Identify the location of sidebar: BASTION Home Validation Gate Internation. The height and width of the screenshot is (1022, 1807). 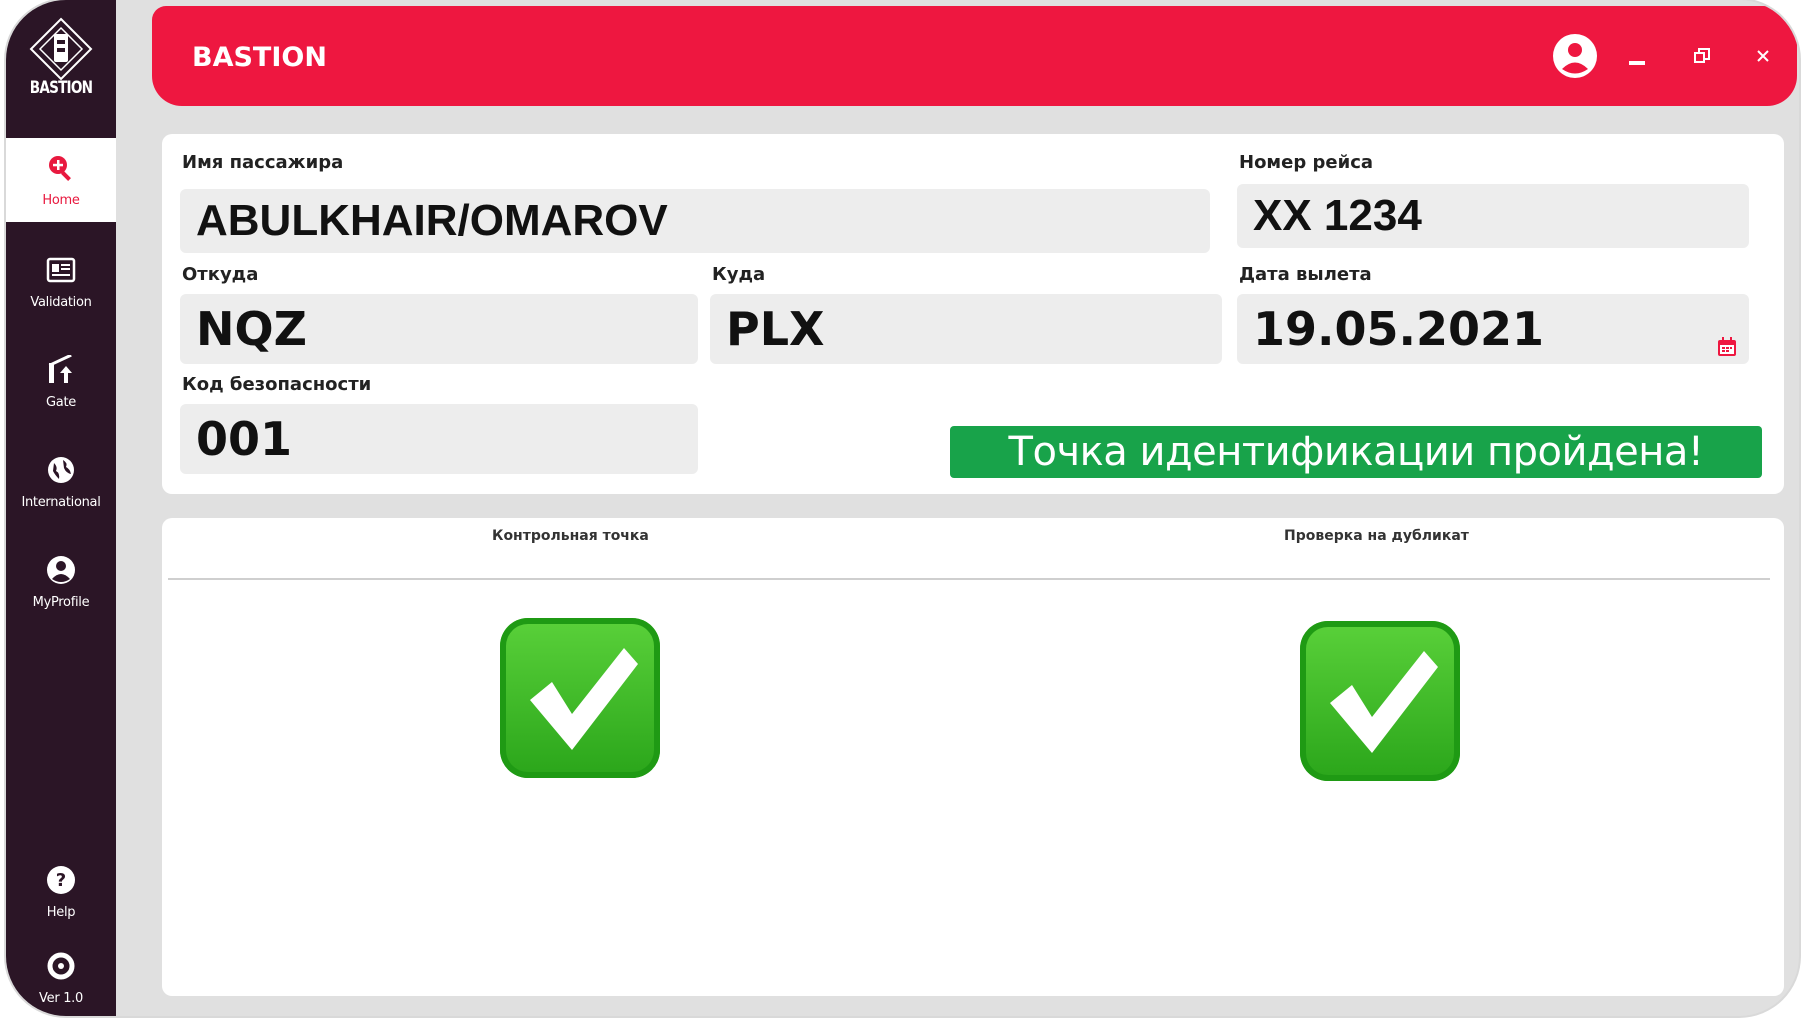
(61, 508).